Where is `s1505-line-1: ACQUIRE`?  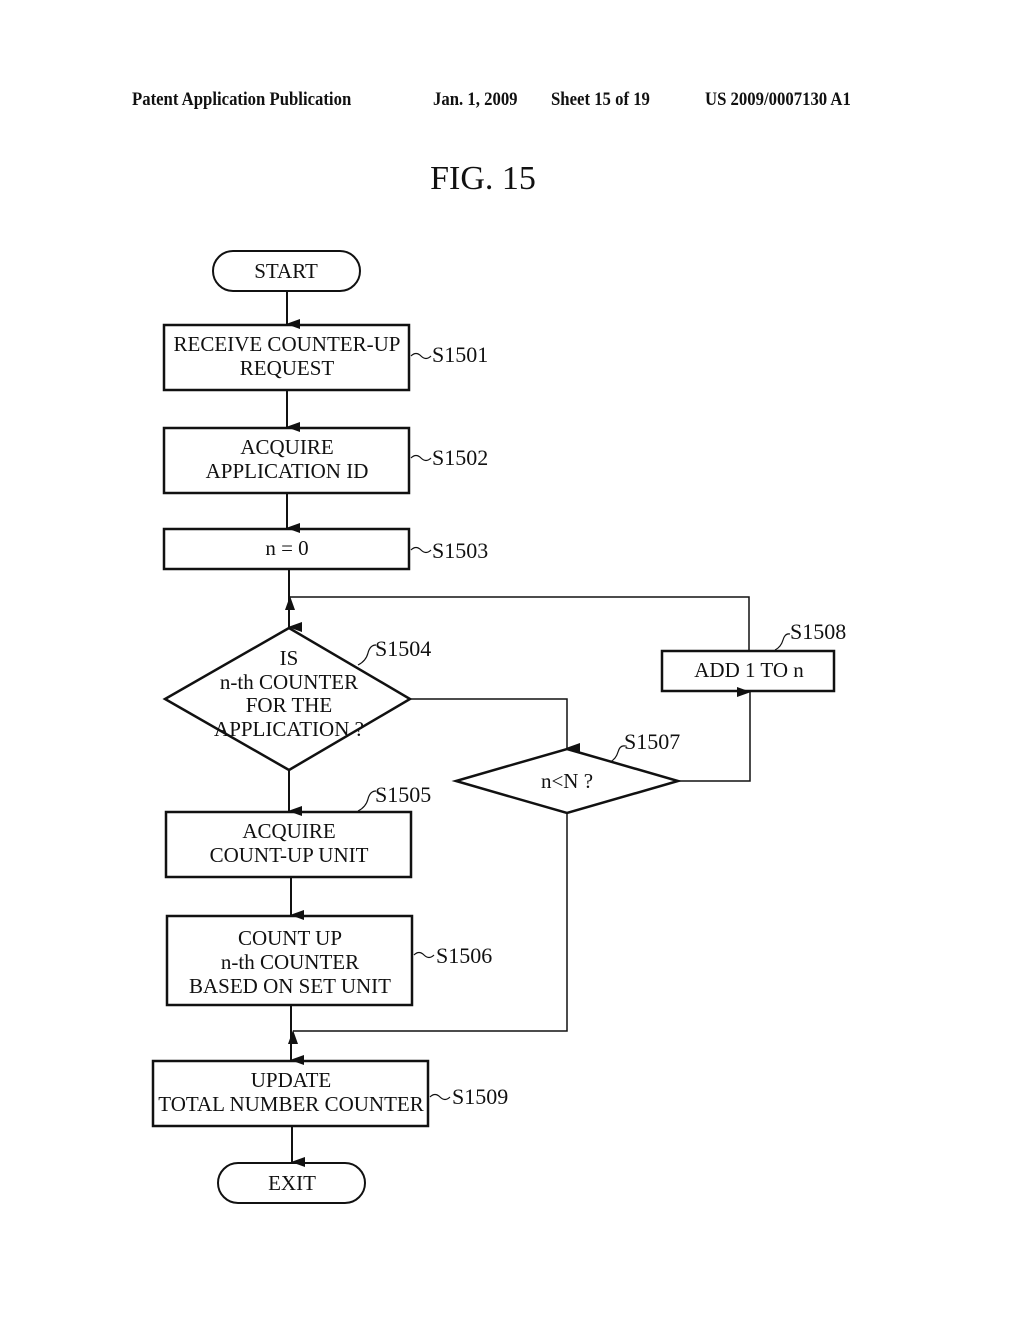
s1505-line-1: ACQUIRE is located at coordinates (288, 831).